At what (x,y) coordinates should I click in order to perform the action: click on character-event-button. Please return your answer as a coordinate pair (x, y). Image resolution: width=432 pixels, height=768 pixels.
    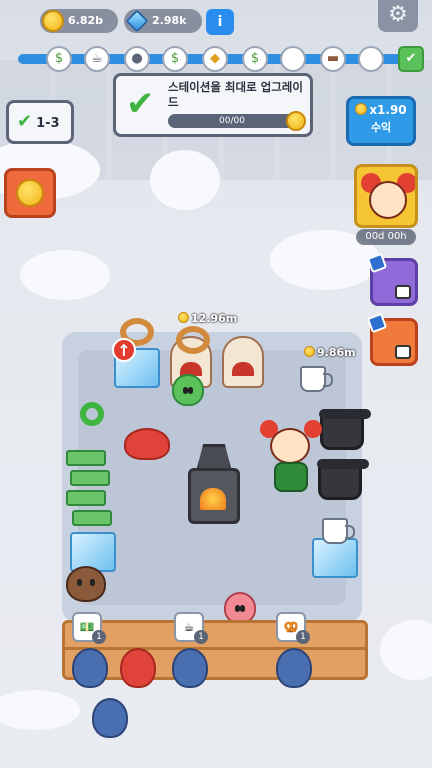
    Looking at the image, I should click on (386, 196).